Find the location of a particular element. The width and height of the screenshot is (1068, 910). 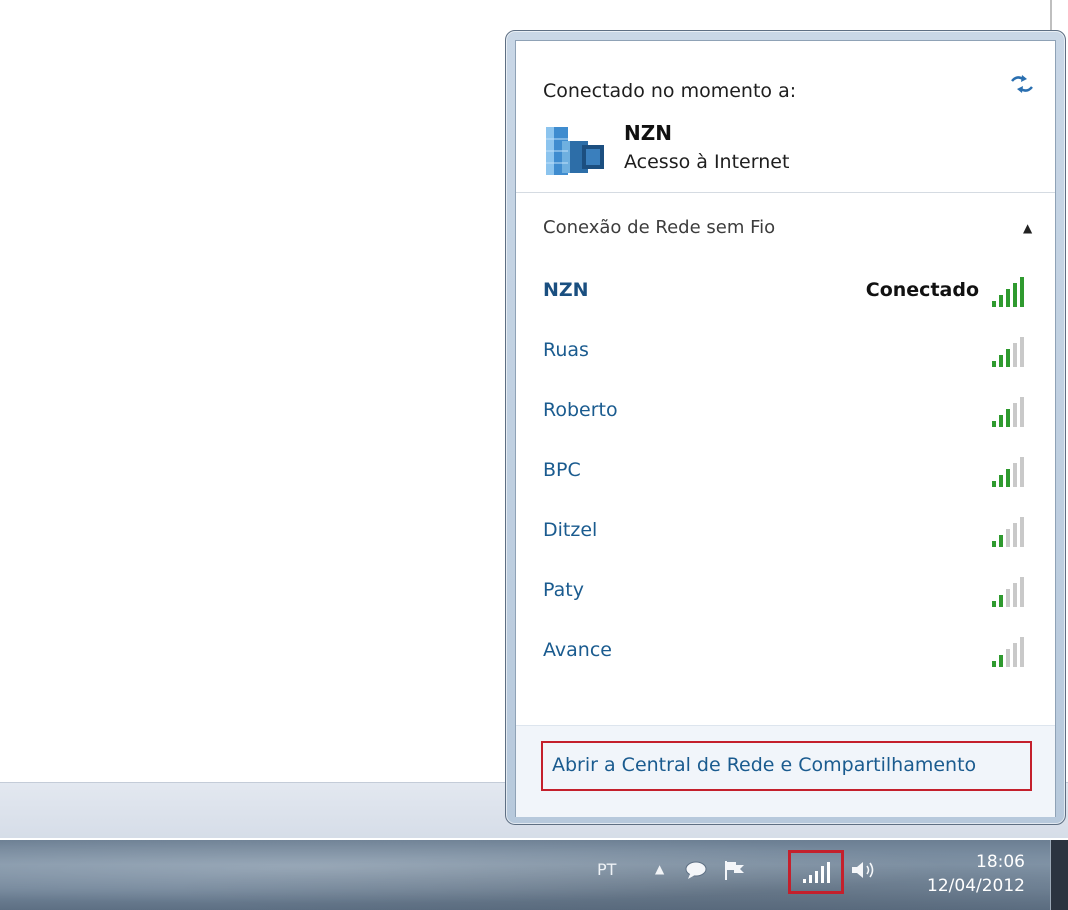

current-network-access: Acesso à Internet is located at coordinates (707, 162).